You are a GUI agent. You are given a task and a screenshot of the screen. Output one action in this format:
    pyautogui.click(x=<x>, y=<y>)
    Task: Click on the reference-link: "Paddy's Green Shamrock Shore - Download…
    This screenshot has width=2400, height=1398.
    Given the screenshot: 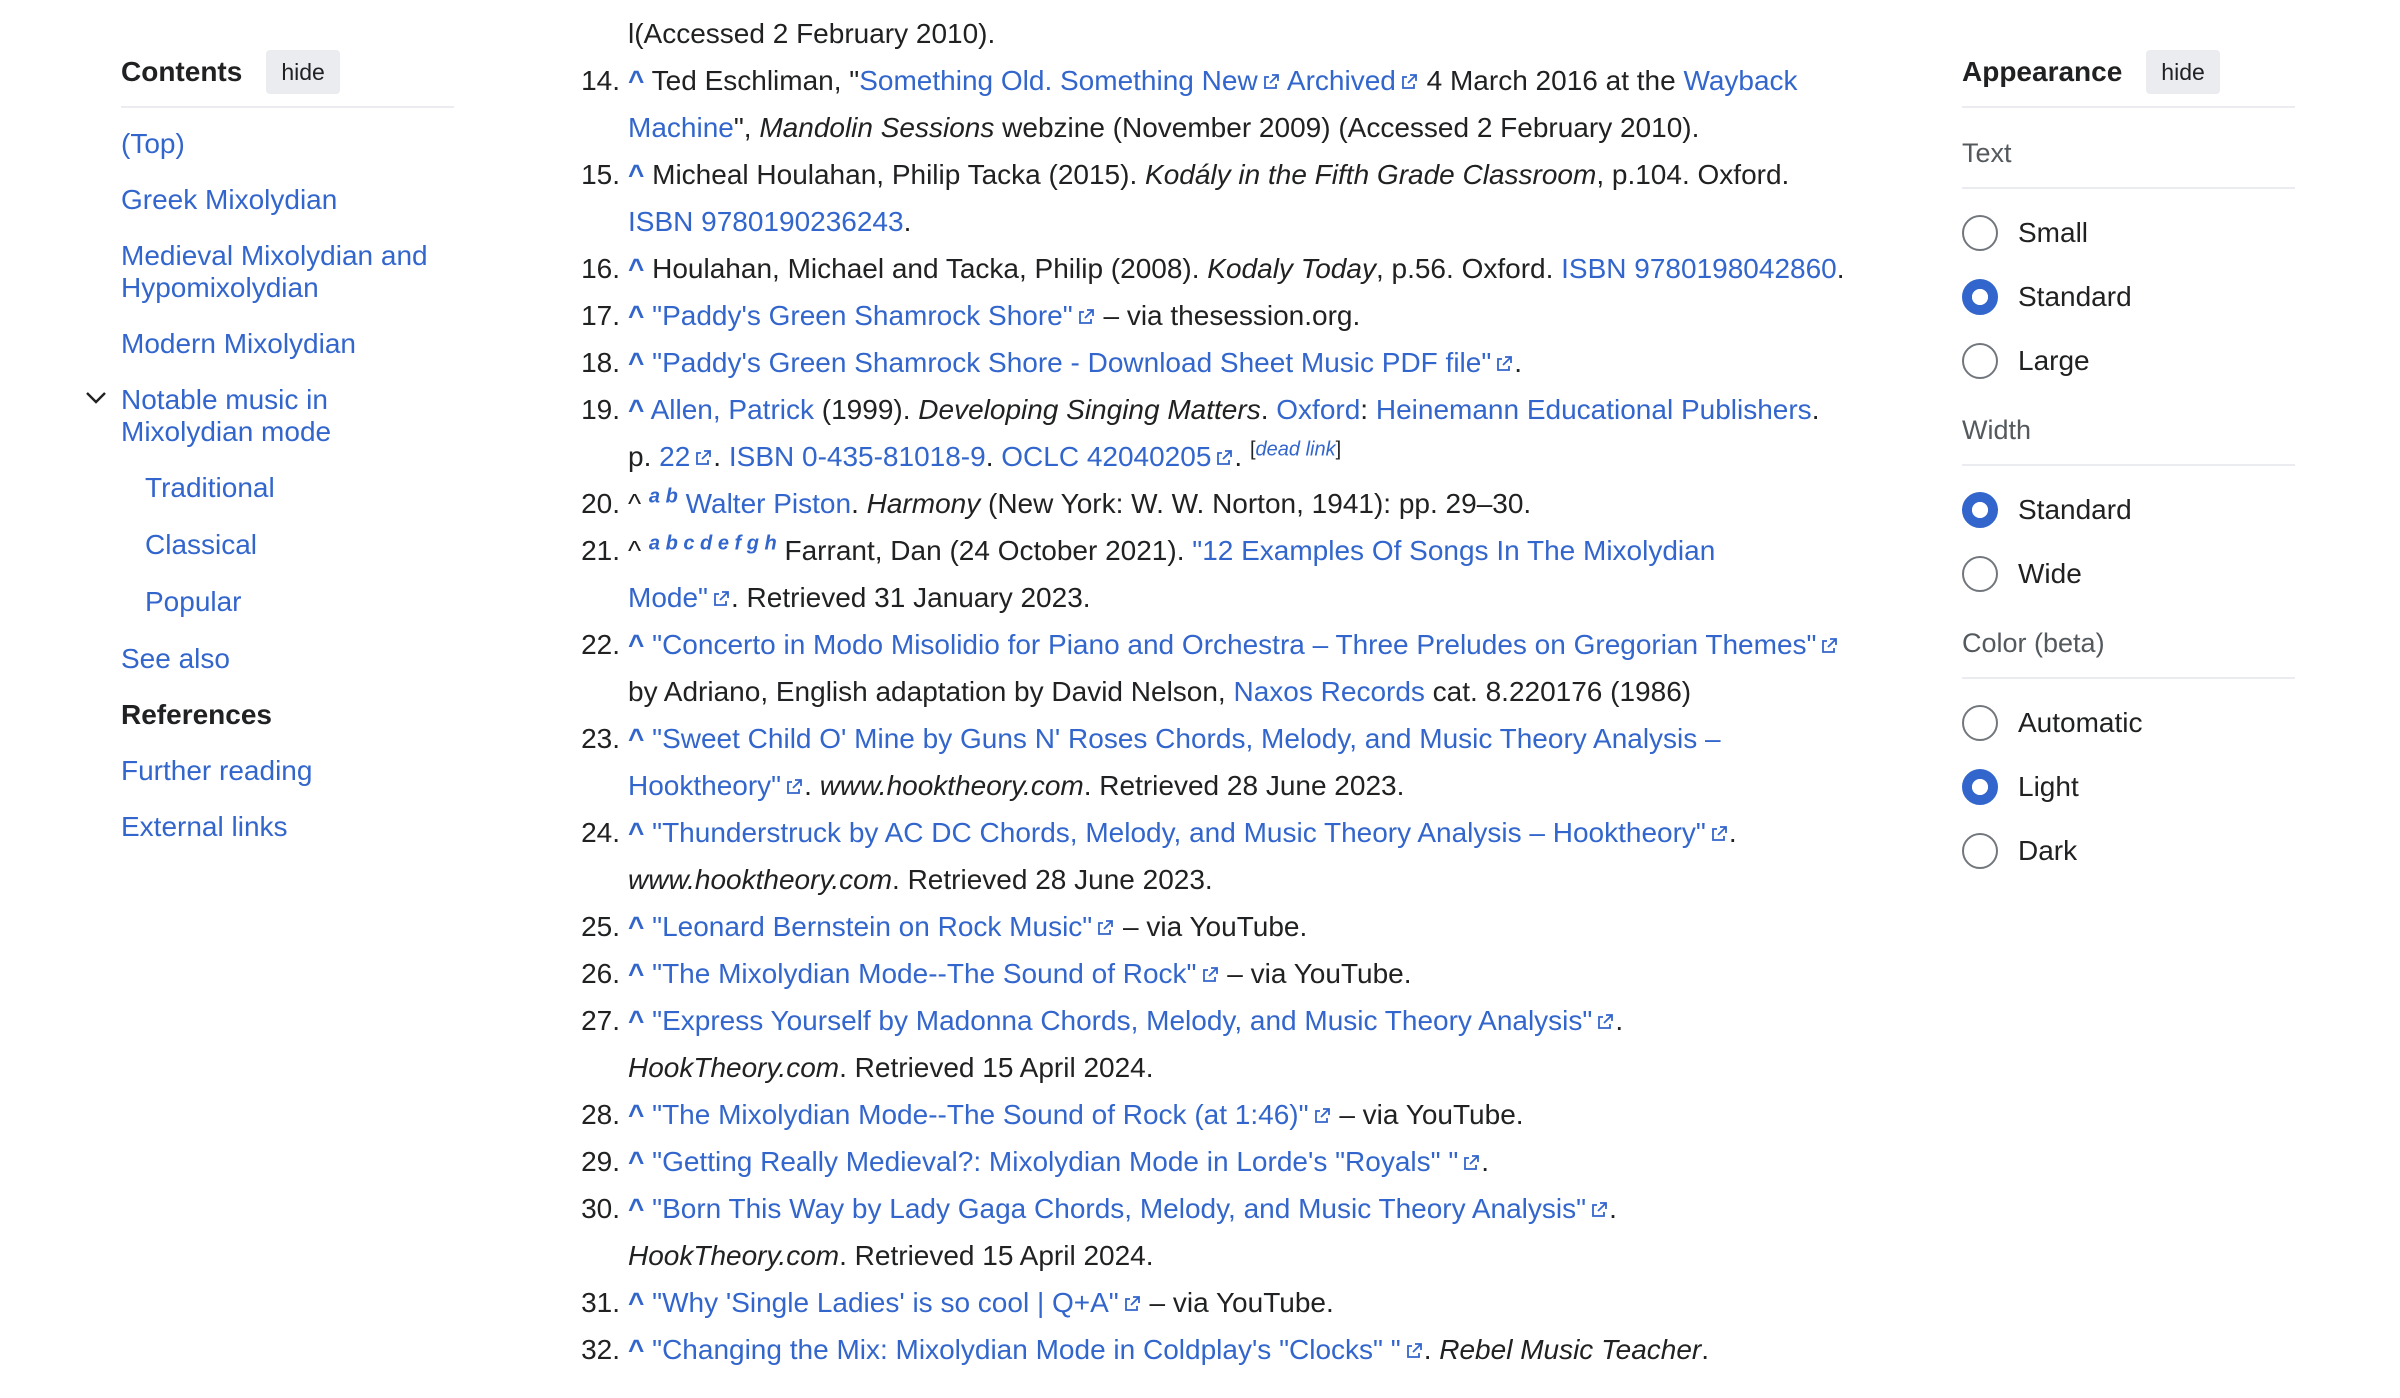 What is the action you would take?
    pyautogui.click(x=1071, y=362)
    